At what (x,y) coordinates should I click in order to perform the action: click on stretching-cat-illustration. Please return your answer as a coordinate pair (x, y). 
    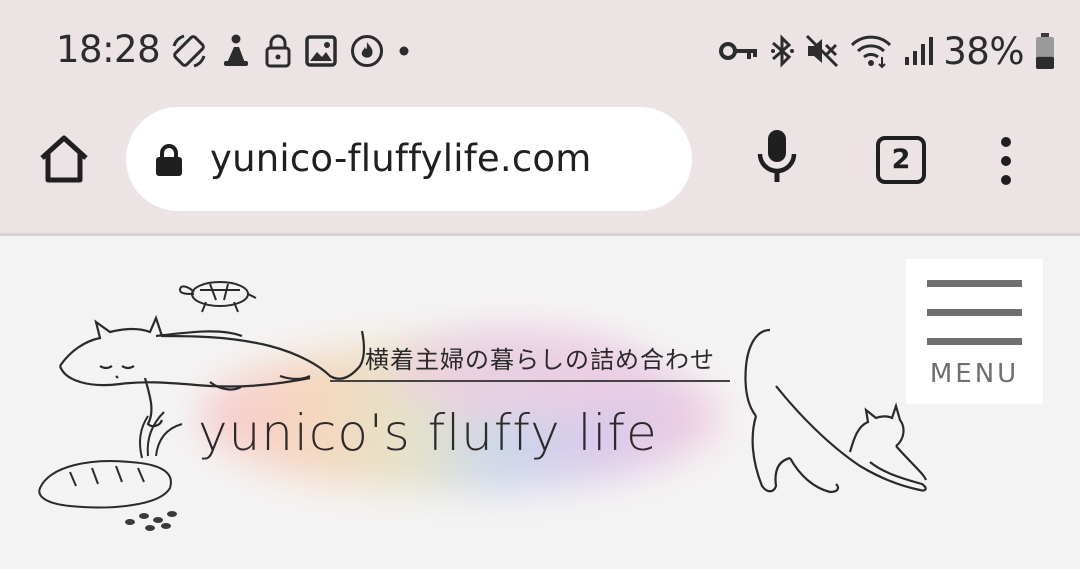
    Looking at the image, I should click on (836, 411).